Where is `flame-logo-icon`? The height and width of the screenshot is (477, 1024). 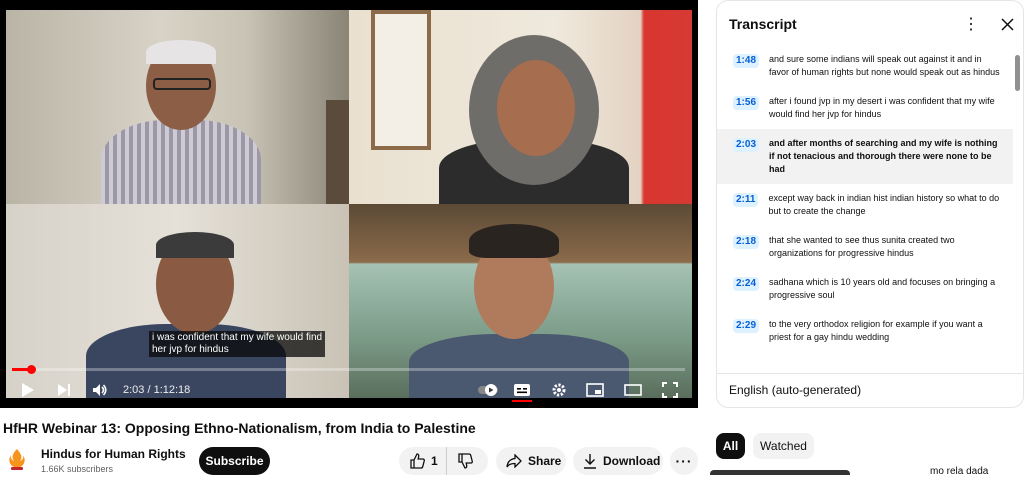 flame-logo-icon is located at coordinates (17, 459).